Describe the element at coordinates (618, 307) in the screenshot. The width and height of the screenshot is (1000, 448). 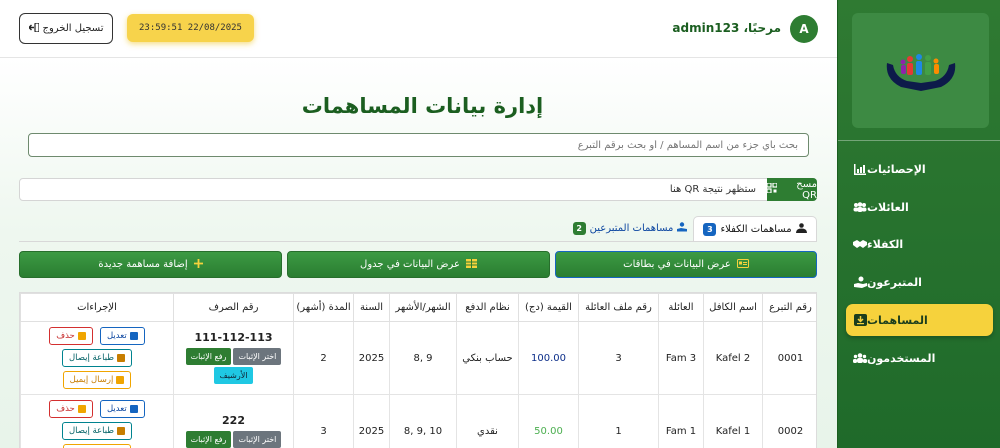
I see `column-header: رقم ملف العائلة` at that location.